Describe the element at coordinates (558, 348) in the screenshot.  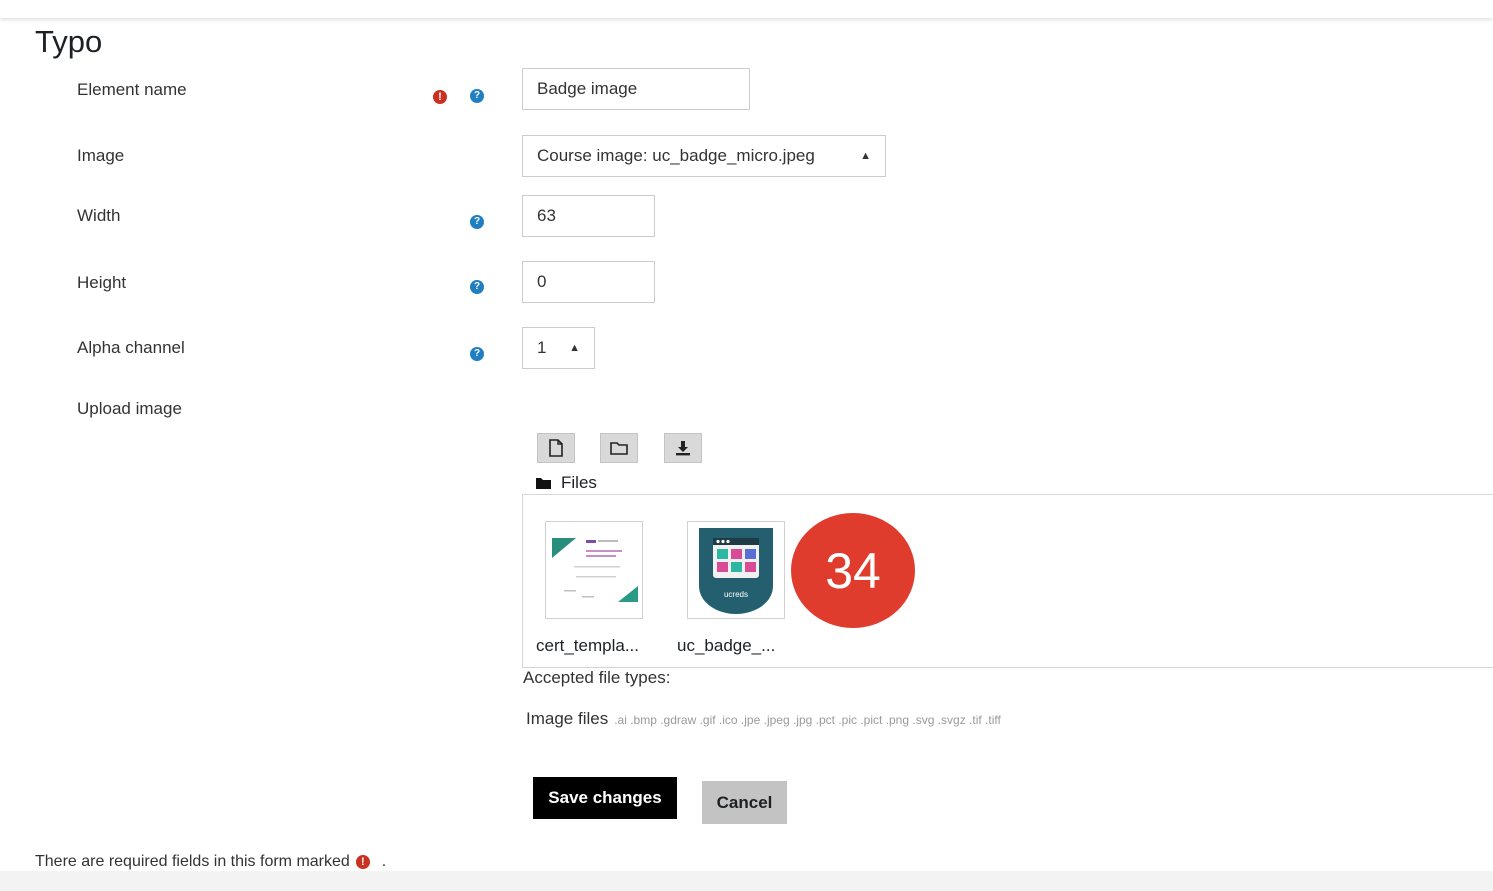
I see `alpha-channel-select: 1 ▲︎` at that location.